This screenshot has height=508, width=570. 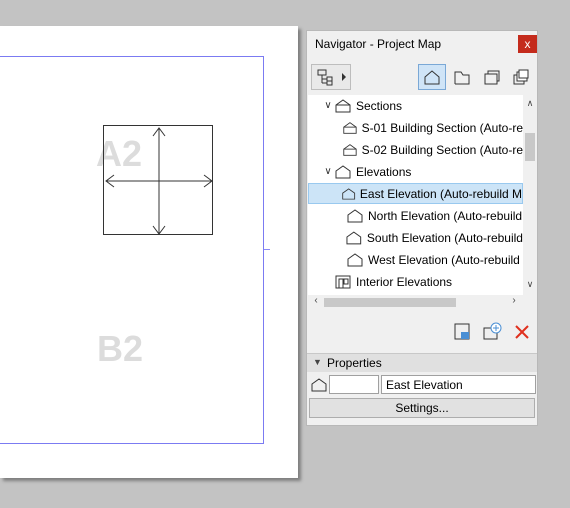 What do you see at coordinates (354, 363) in the screenshot?
I see `properties-title: Properties` at bounding box center [354, 363].